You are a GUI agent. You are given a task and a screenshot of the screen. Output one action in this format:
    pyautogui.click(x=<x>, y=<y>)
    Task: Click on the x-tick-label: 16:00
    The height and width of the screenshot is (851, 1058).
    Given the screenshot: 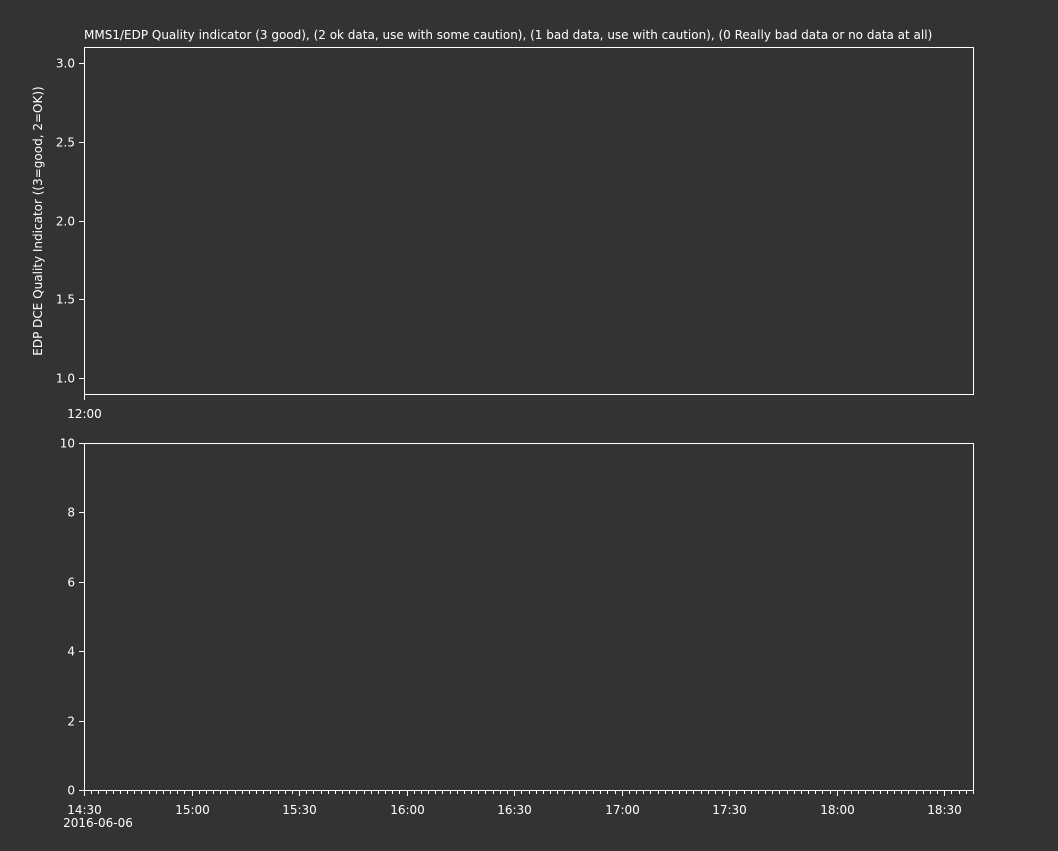 What is the action you would take?
    pyautogui.click(x=407, y=810)
    